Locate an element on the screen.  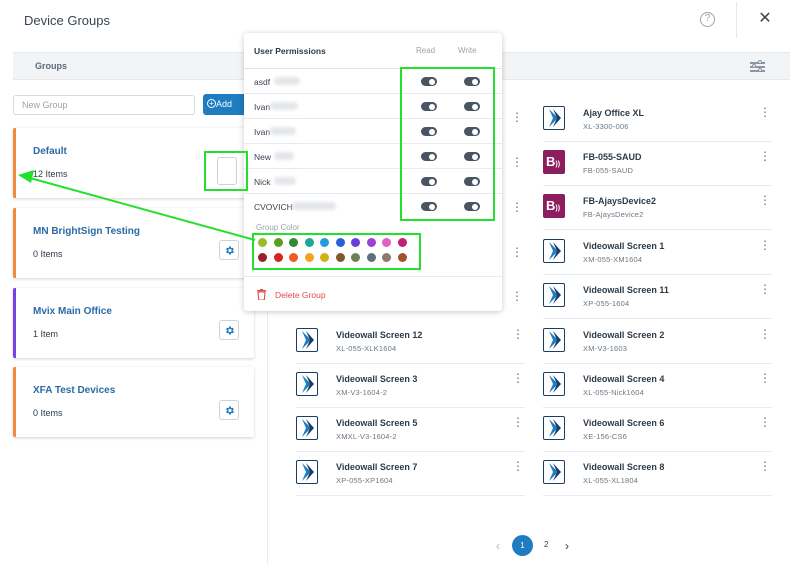
filter-sliders-icon is located at coordinates (757, 66).